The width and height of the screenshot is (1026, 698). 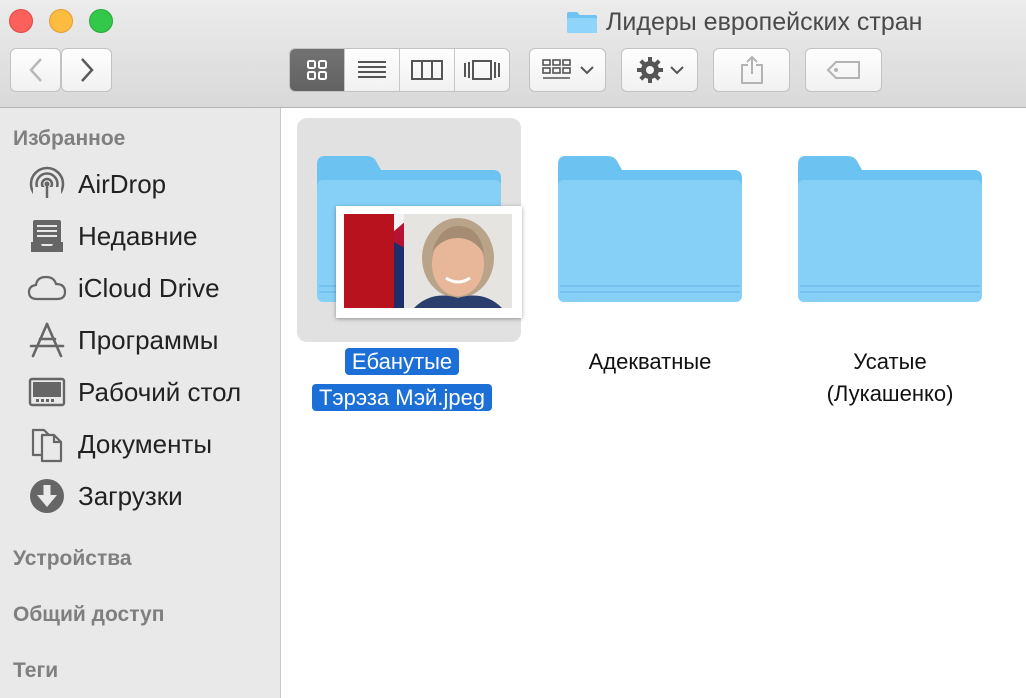 What do you see at coordinates (122, 183) in the screenshot?
I see `sidebar-label-airdrop: AirDrop` at bounding box center [122, 183].